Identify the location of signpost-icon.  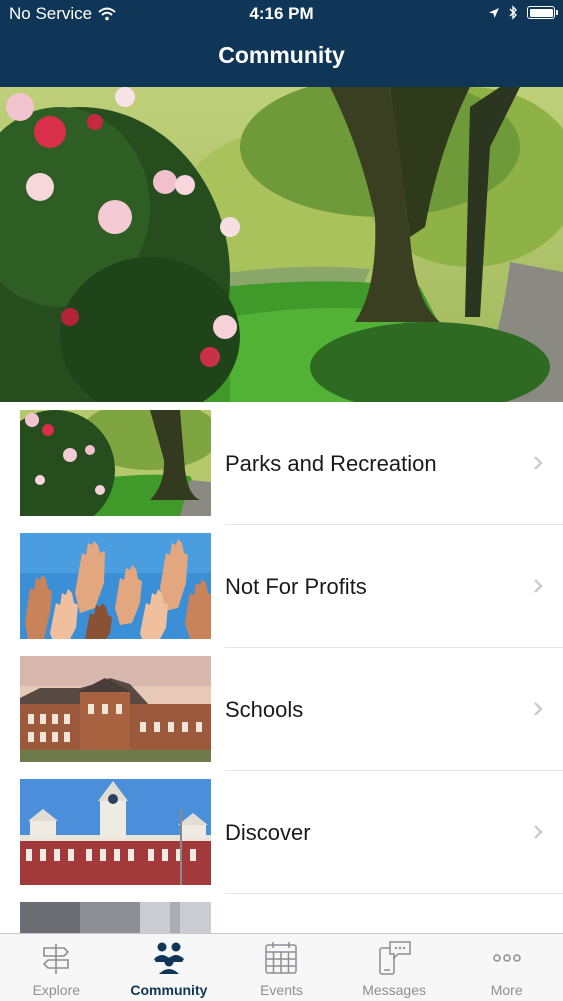
(56, 959).